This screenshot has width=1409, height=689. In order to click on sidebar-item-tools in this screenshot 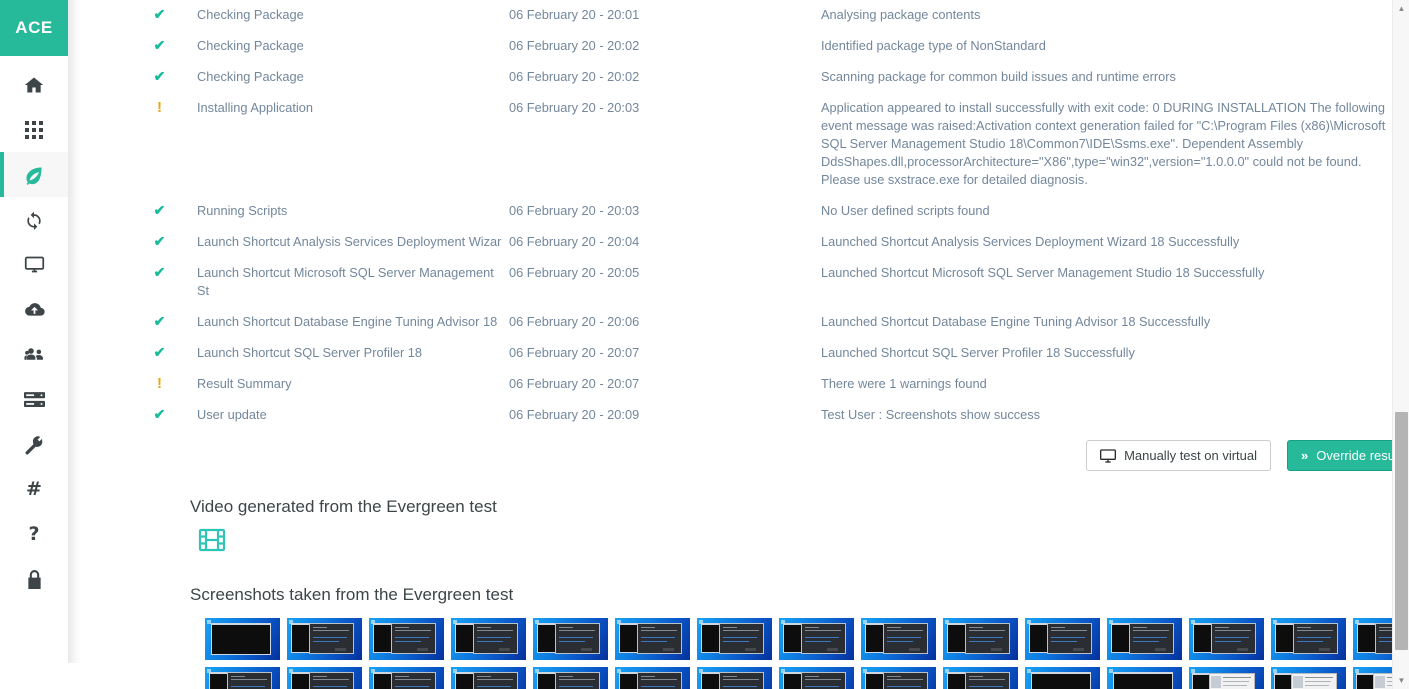, I will do `click(34, 444)`.